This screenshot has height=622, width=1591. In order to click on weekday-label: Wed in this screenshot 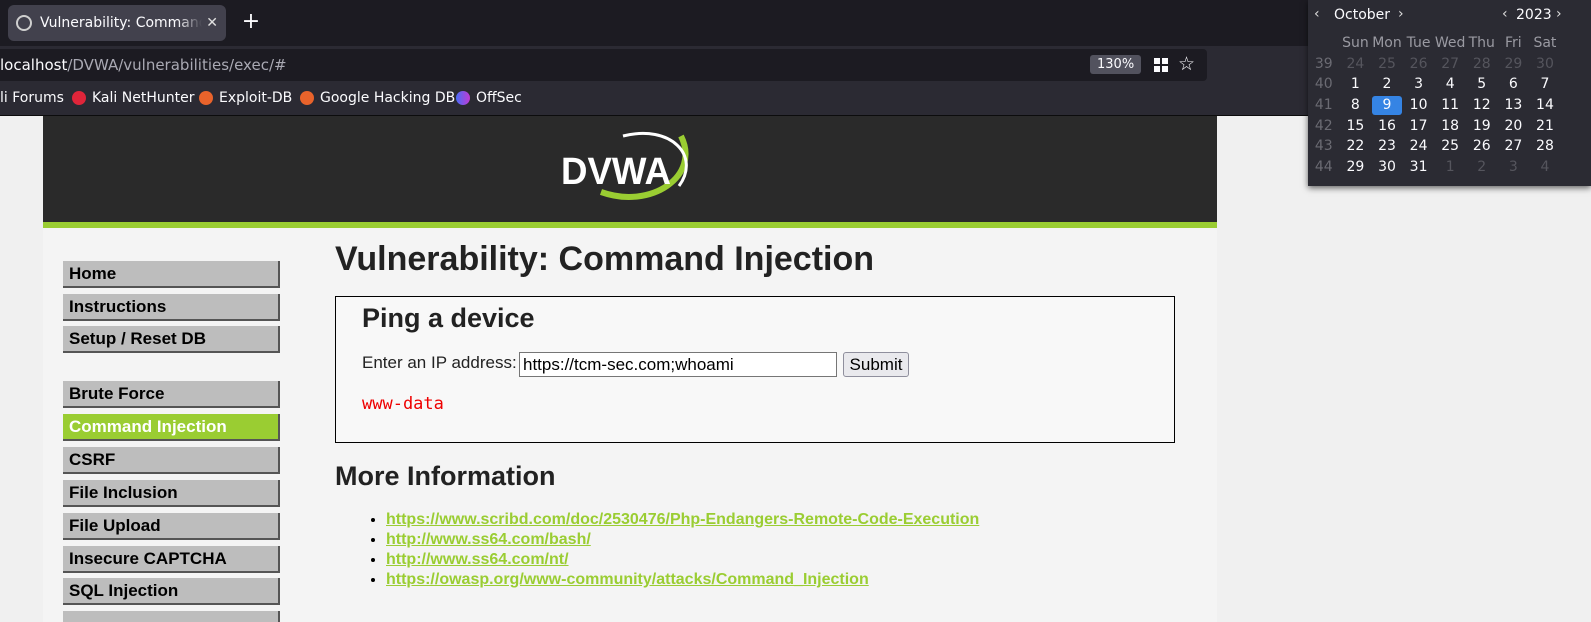, I will do `click(1450, 43)`.